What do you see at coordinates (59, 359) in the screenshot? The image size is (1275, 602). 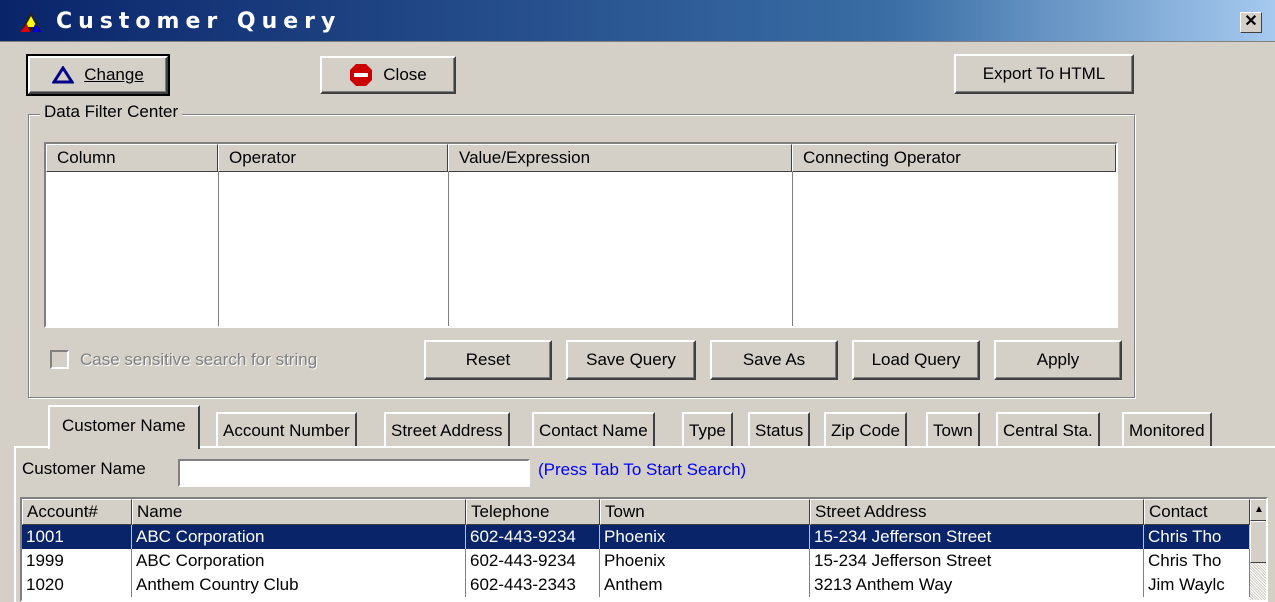 I see `case-sensitive-checkbox` at bounding box center [59, 359].